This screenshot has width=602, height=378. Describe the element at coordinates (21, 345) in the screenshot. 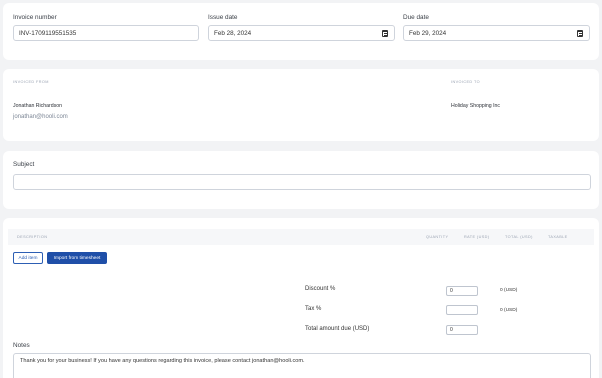

I see `notes-label: Notes` at that location.